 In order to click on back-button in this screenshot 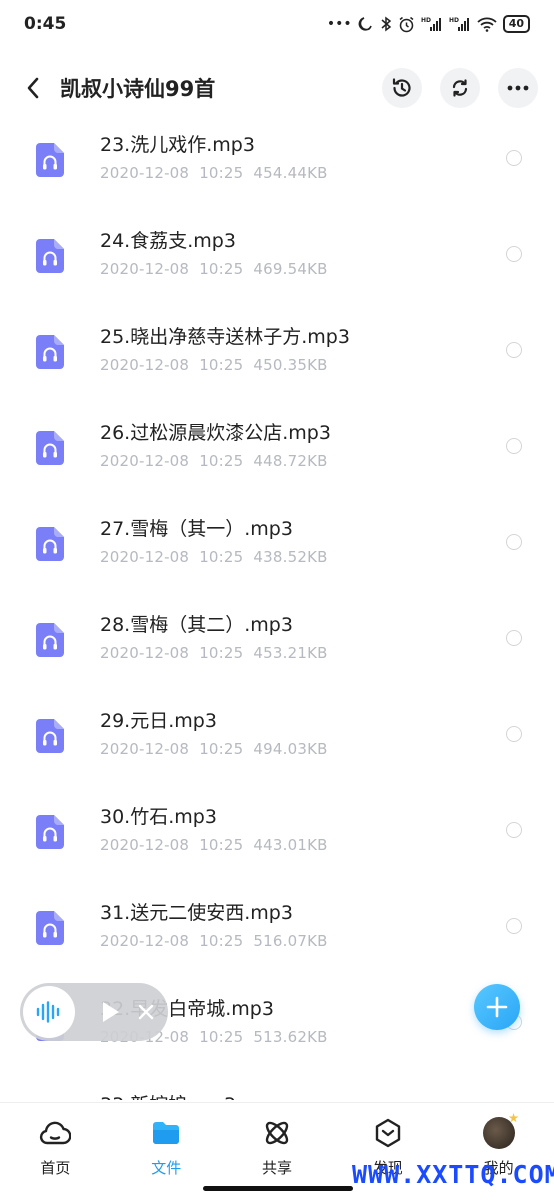, I will do `click(33, 88)`.